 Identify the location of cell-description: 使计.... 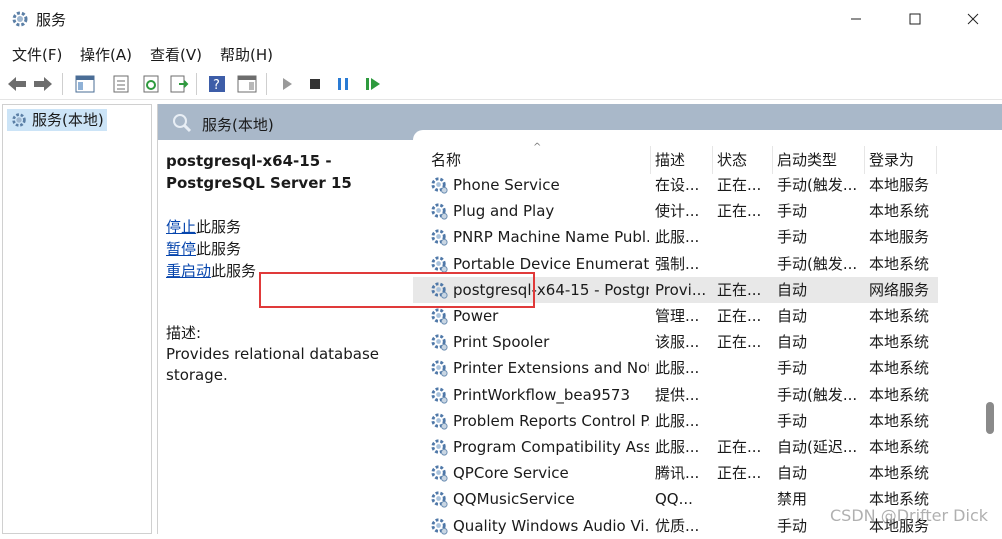
(677, 211).